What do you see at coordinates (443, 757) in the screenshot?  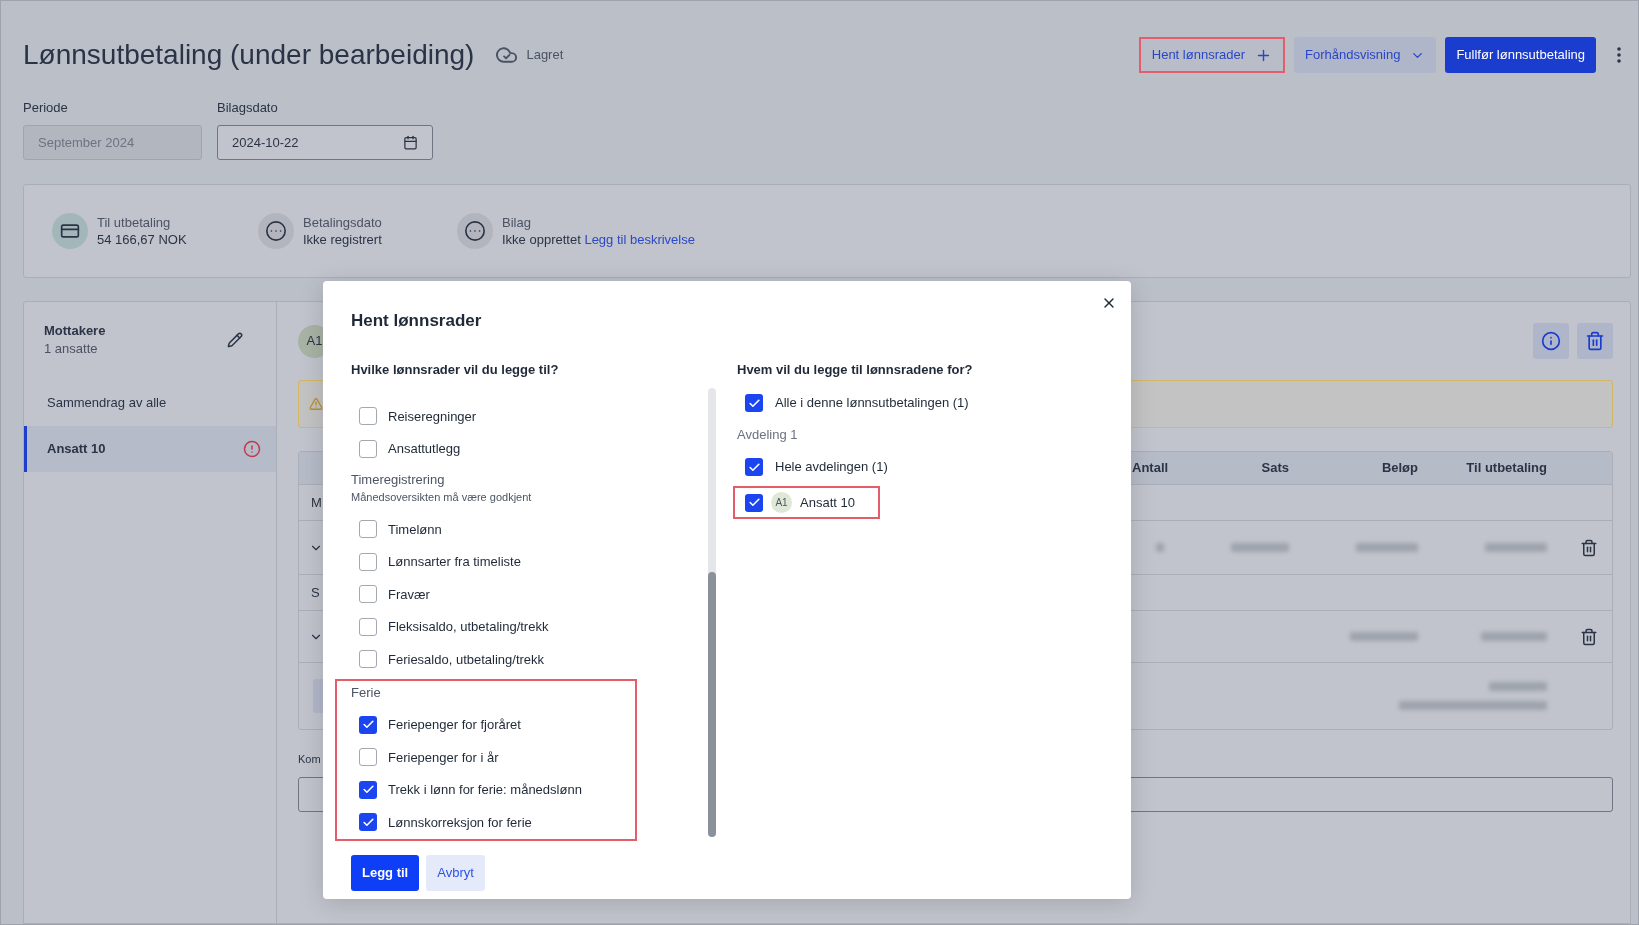 I see `option-label: Feriepenger for i år` at bounding box center [443, 757].